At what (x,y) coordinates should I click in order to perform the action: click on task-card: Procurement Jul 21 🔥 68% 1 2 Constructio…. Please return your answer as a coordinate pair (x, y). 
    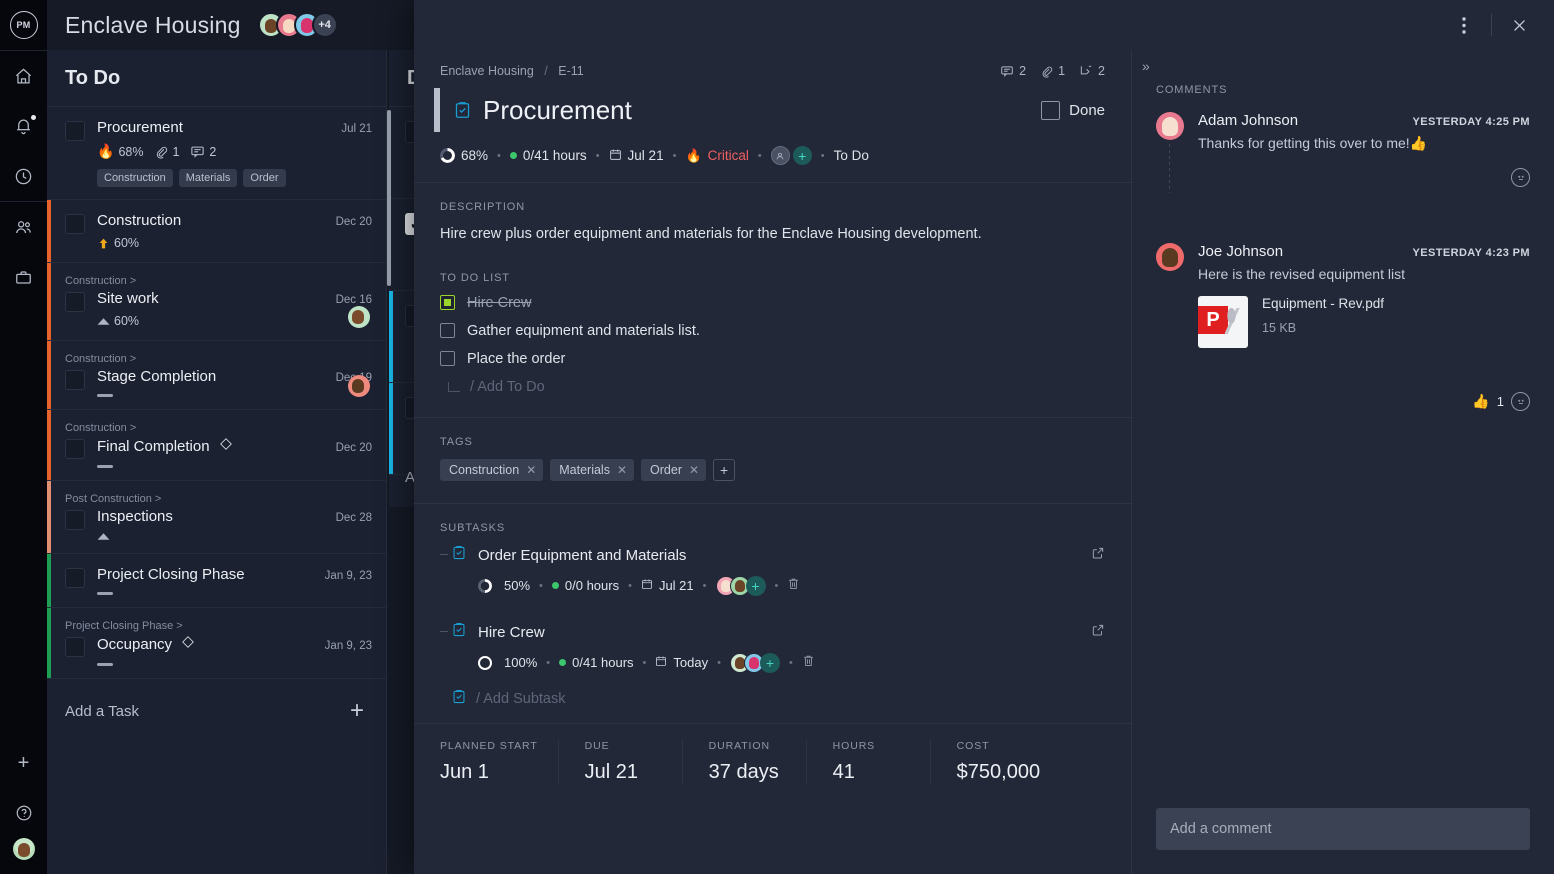
    Looking at the image, I should click on (216, 153).